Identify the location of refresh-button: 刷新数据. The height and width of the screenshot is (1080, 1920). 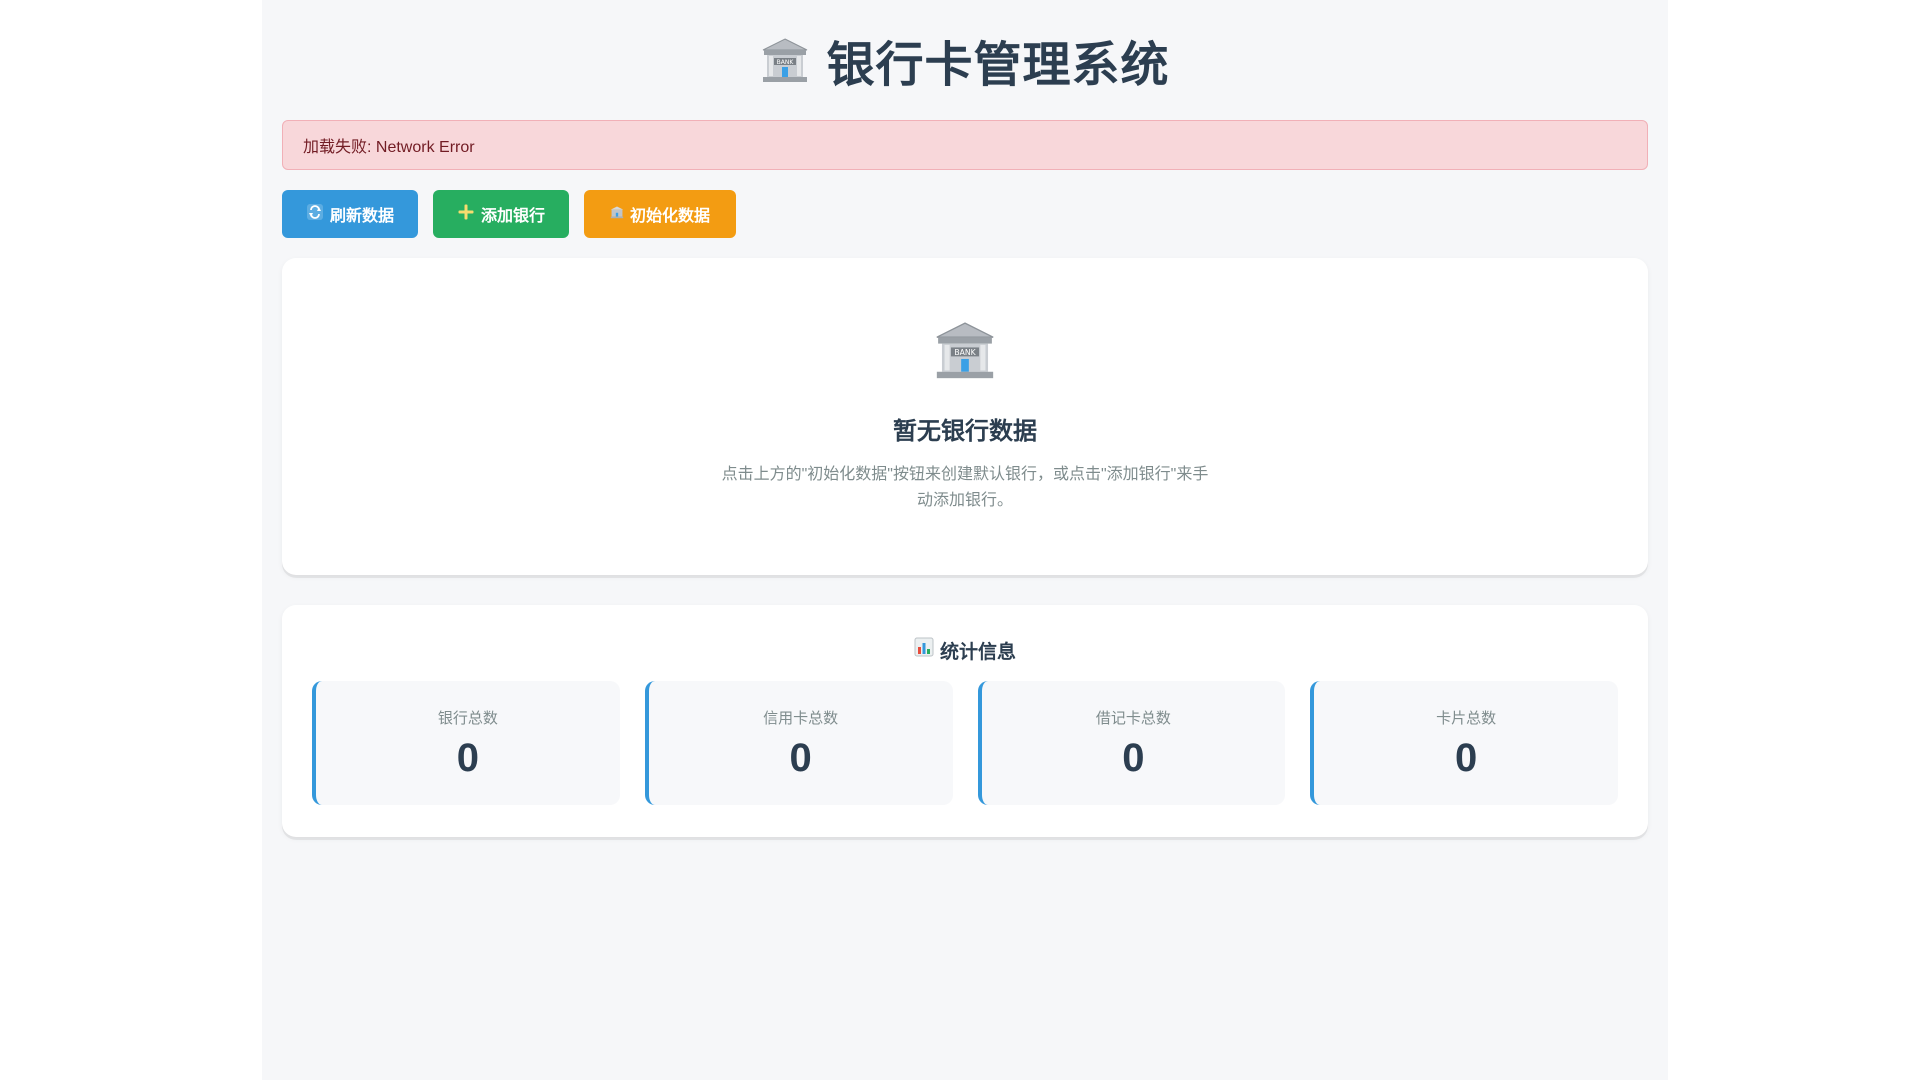
(350, 214).